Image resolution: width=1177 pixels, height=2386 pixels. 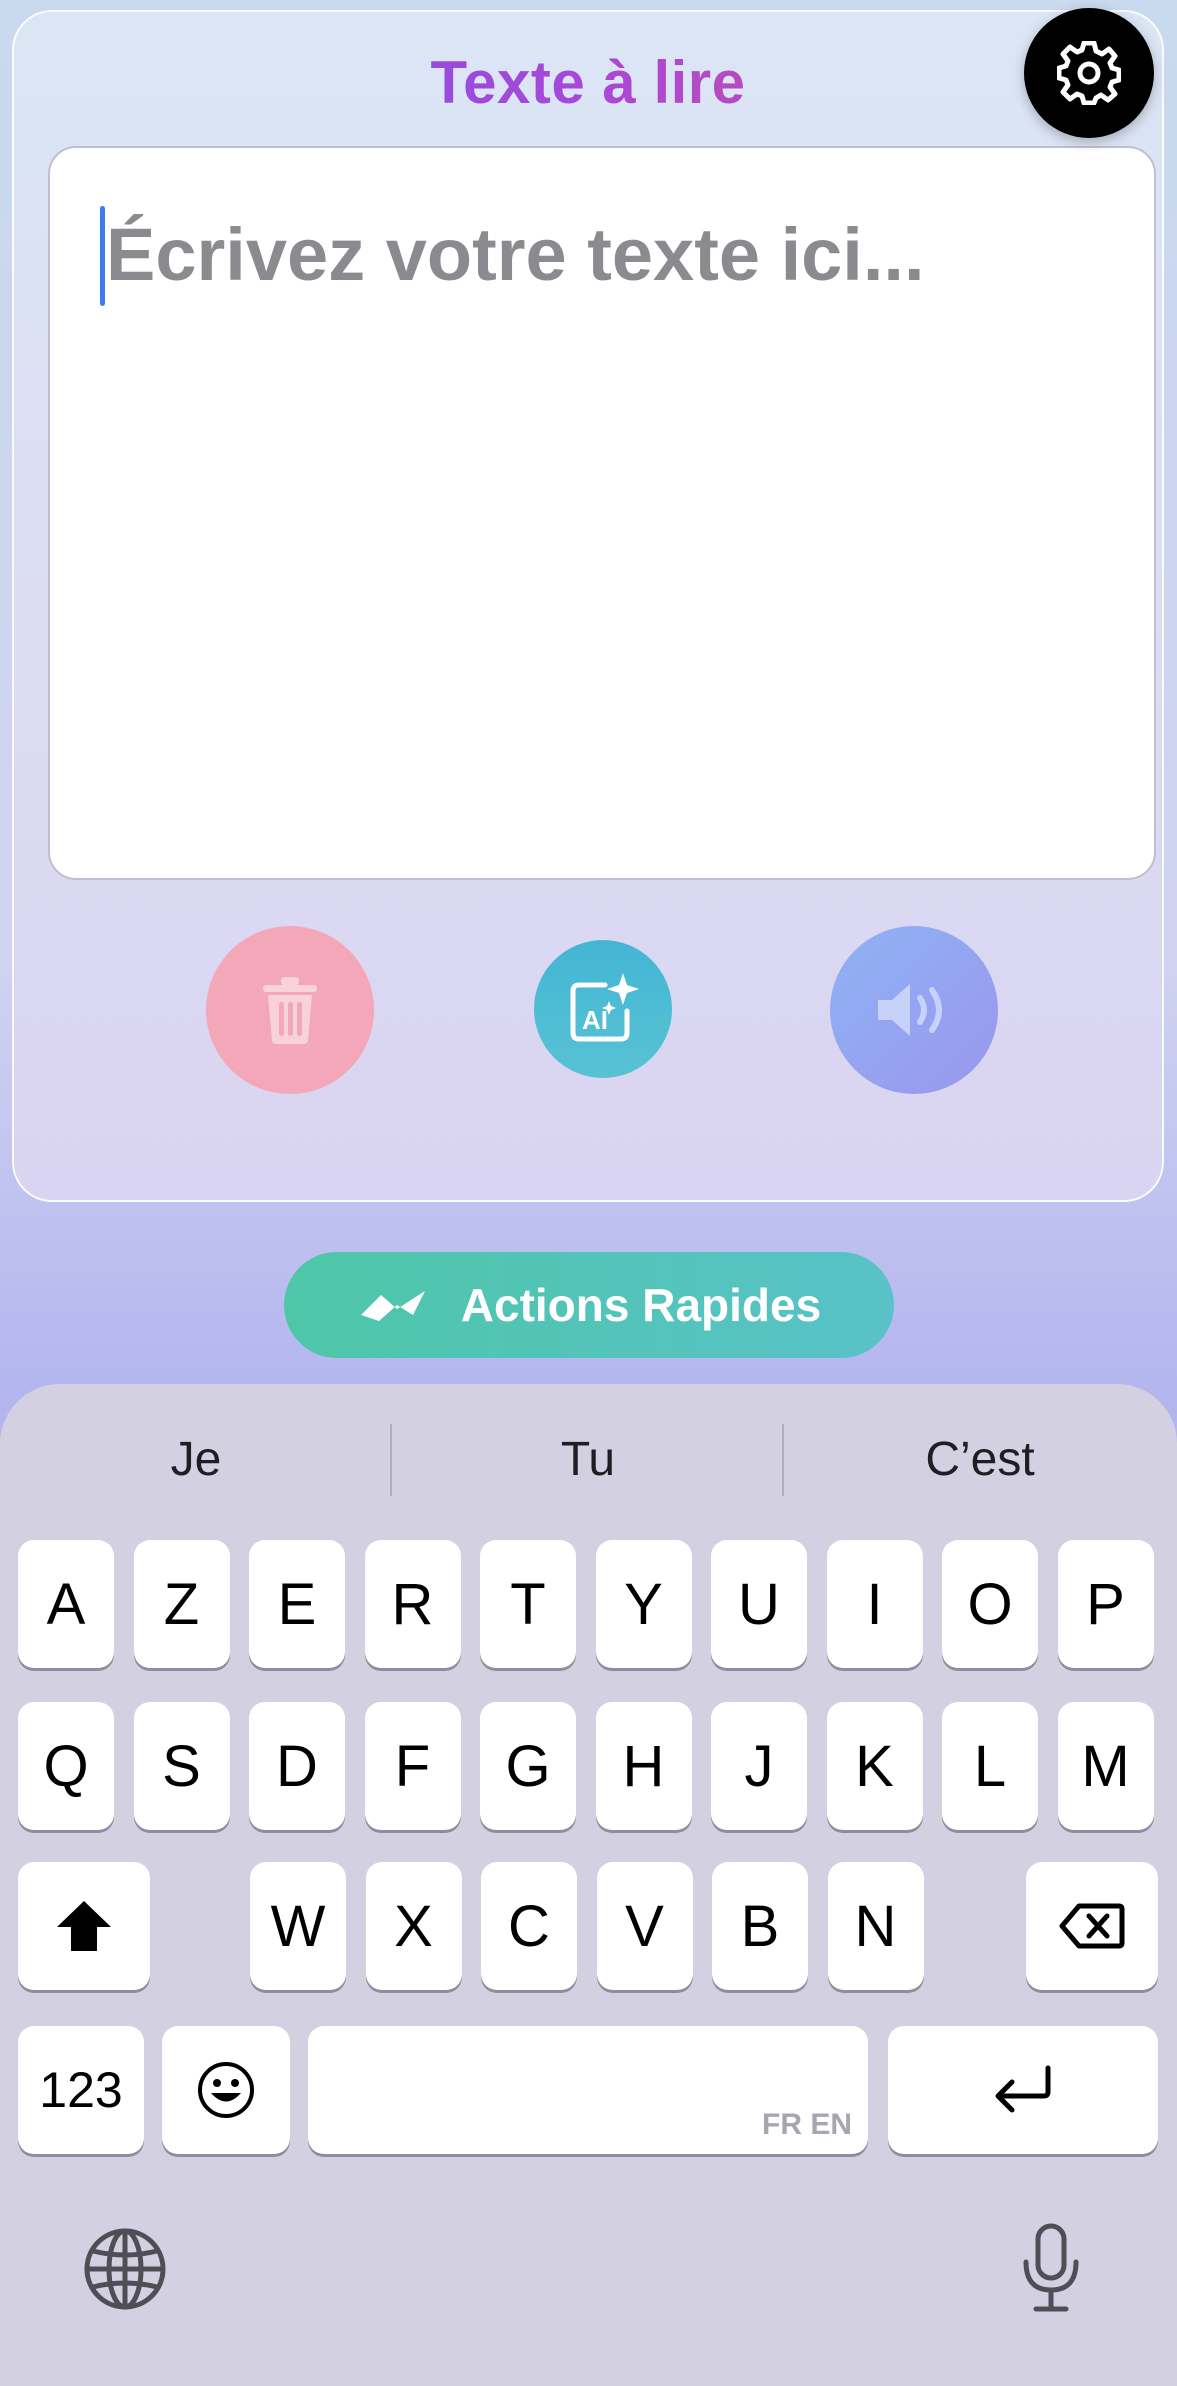 What do you see at coordinates (66, 1604) in the screenshot?
I see `key-a: A` at bounding box center [66, 1604].